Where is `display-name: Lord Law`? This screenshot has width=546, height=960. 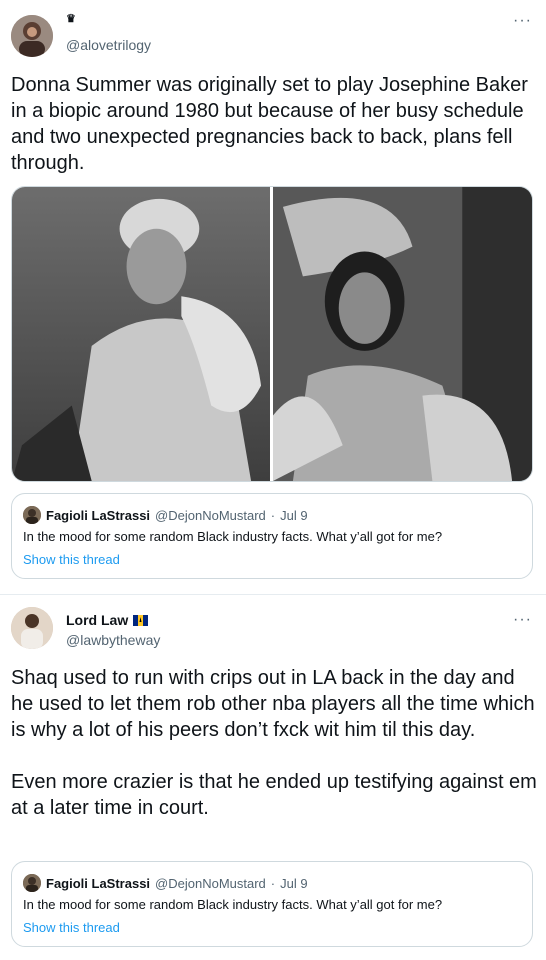 display-name: Lord Law is located at coordinates (107, 620).